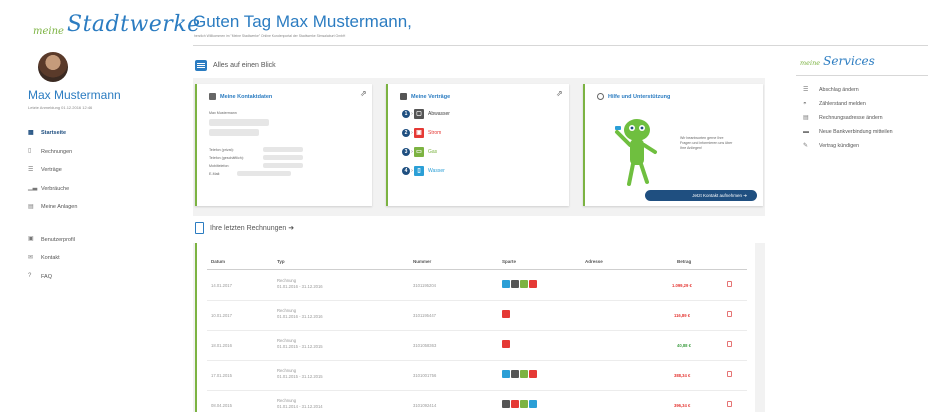 This screenshot has width=928, height=412. Describe the element at coordinates (403, 96) in the screenshot. I see `contracts-card-icon` at that location.